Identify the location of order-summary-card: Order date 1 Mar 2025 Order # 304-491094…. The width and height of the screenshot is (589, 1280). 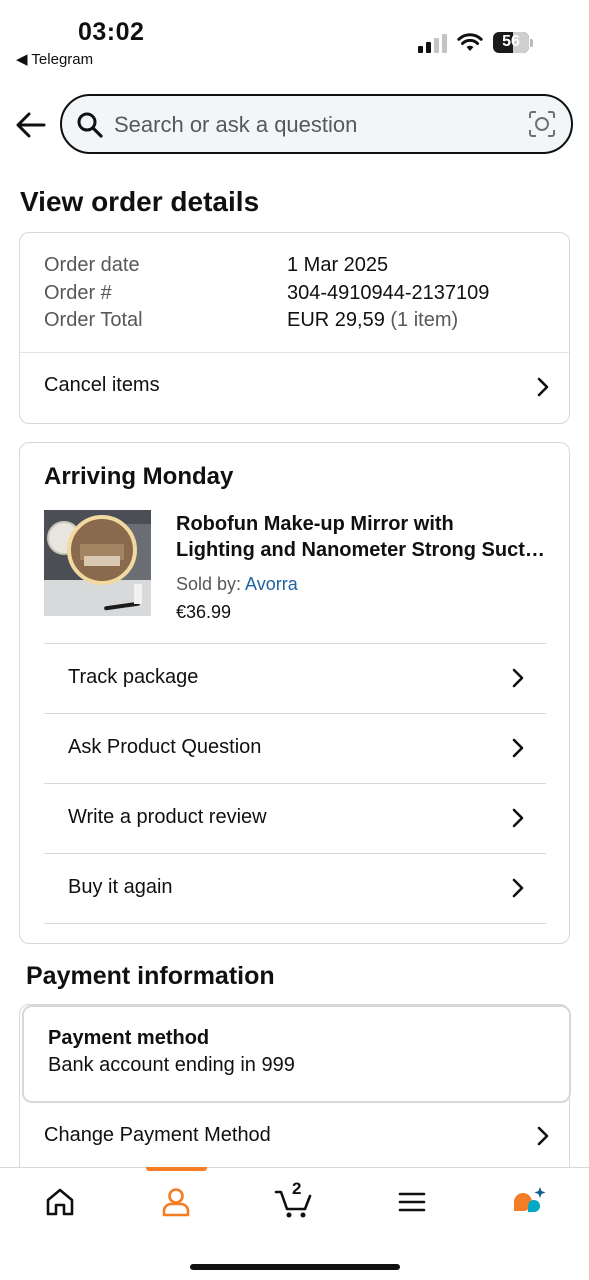
(294, 328).